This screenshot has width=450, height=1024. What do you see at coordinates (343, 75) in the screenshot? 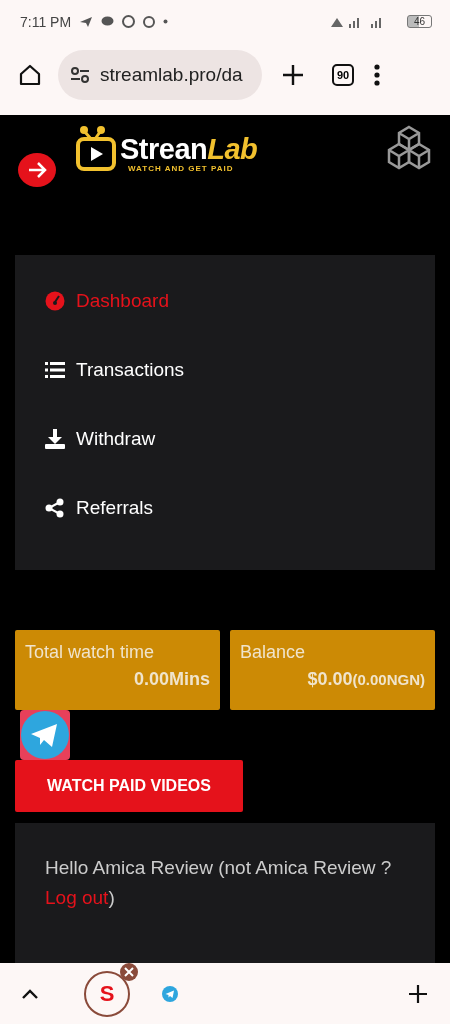
I see `tab-count-button: 90` at bounding box center [343, 75].